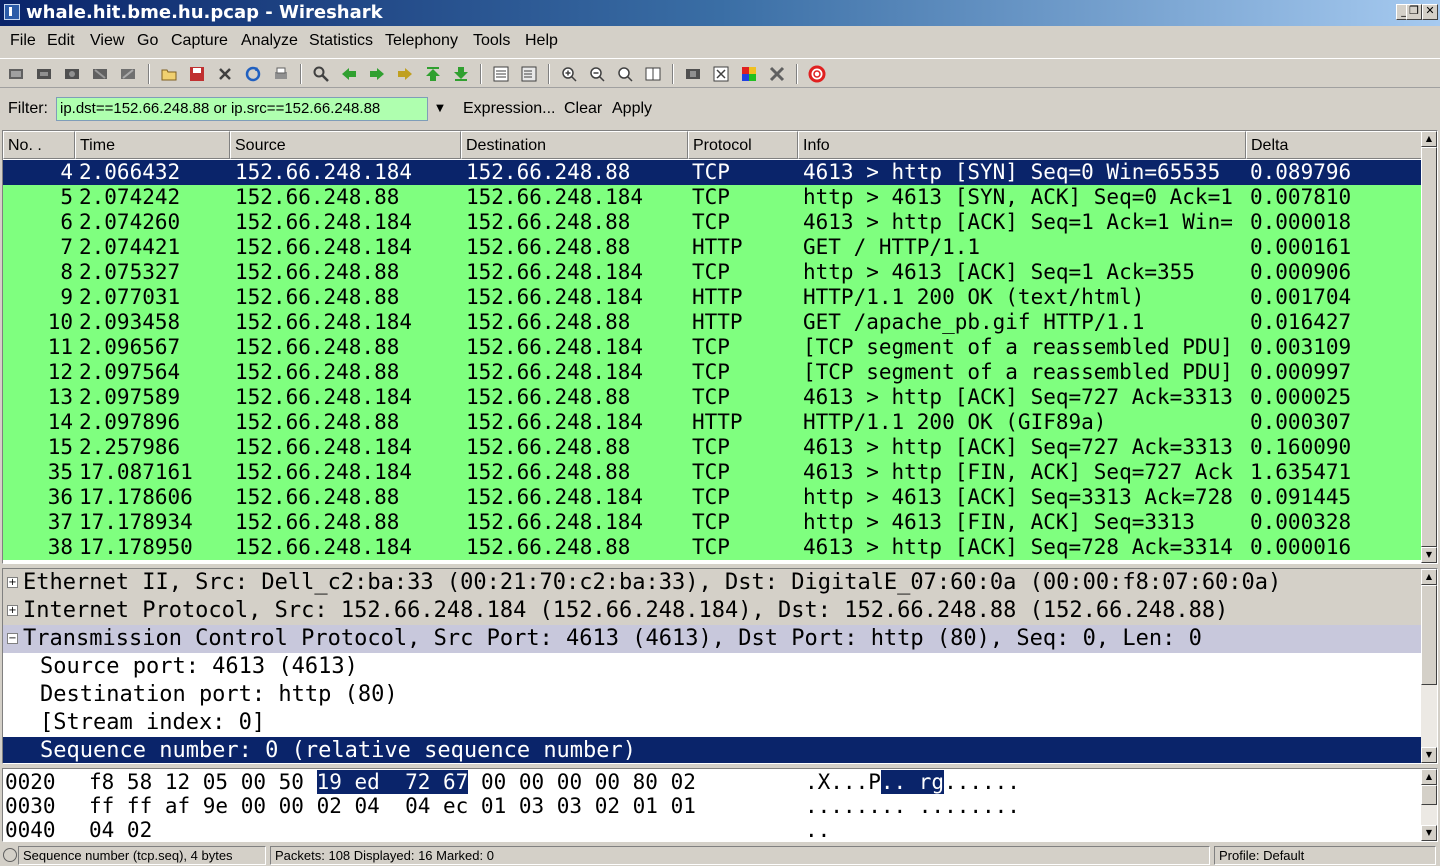 This screenshot has height=866, width=1440. What do you see at coordinates (693, 74) in the screenshot?
I see `capture-filters-icon` at bounding box center [693, 74].